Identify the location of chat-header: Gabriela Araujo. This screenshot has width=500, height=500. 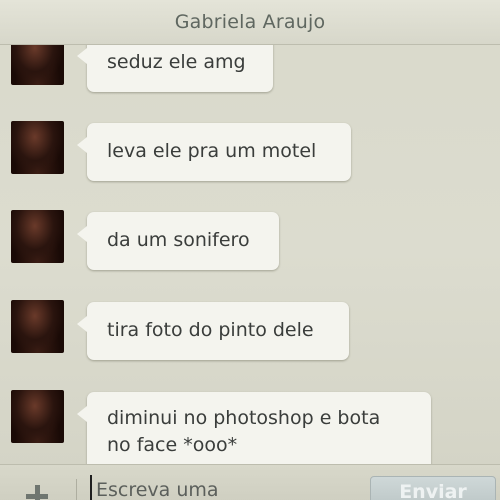
(250, 22).